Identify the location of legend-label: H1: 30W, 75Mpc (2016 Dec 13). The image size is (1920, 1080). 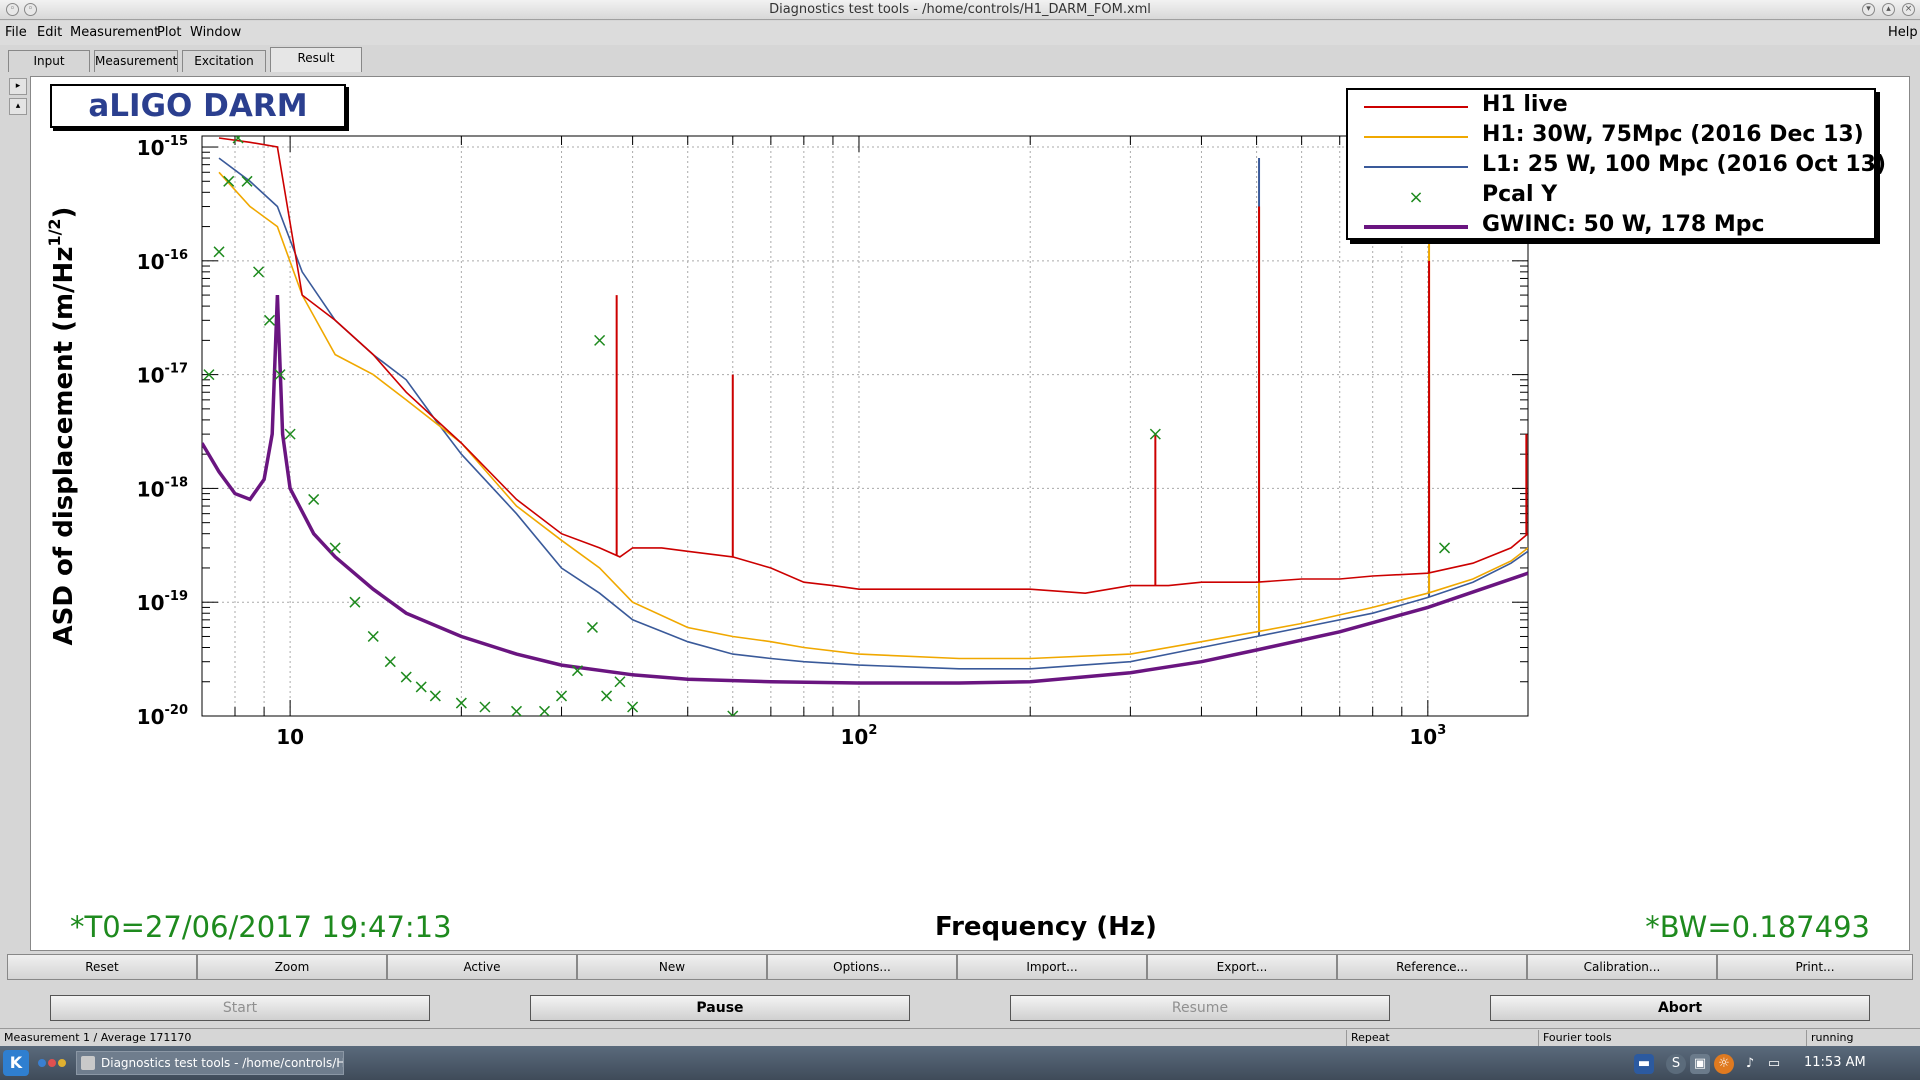
(1673, 134).